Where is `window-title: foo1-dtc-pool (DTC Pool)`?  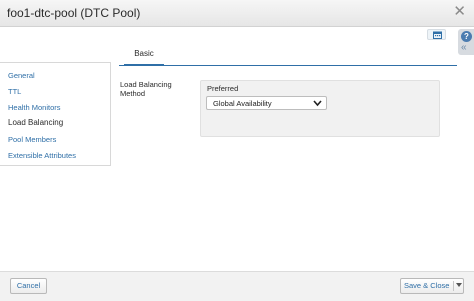
window-title: foo1-dtc-pool (DTC Pool) is located at coordinates (74, 13).